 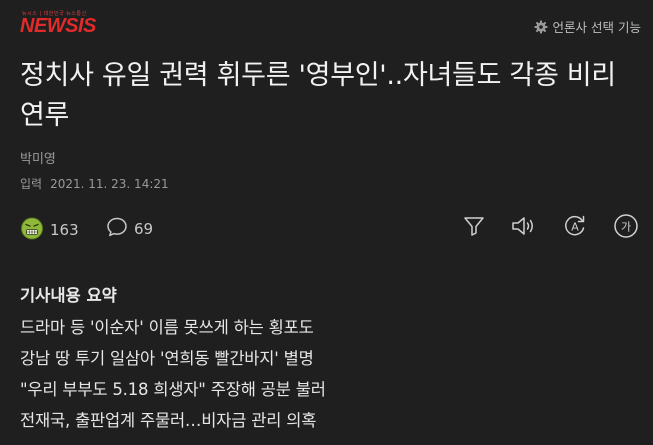 I want to click on filter-icon, so click(x=474, y=228).